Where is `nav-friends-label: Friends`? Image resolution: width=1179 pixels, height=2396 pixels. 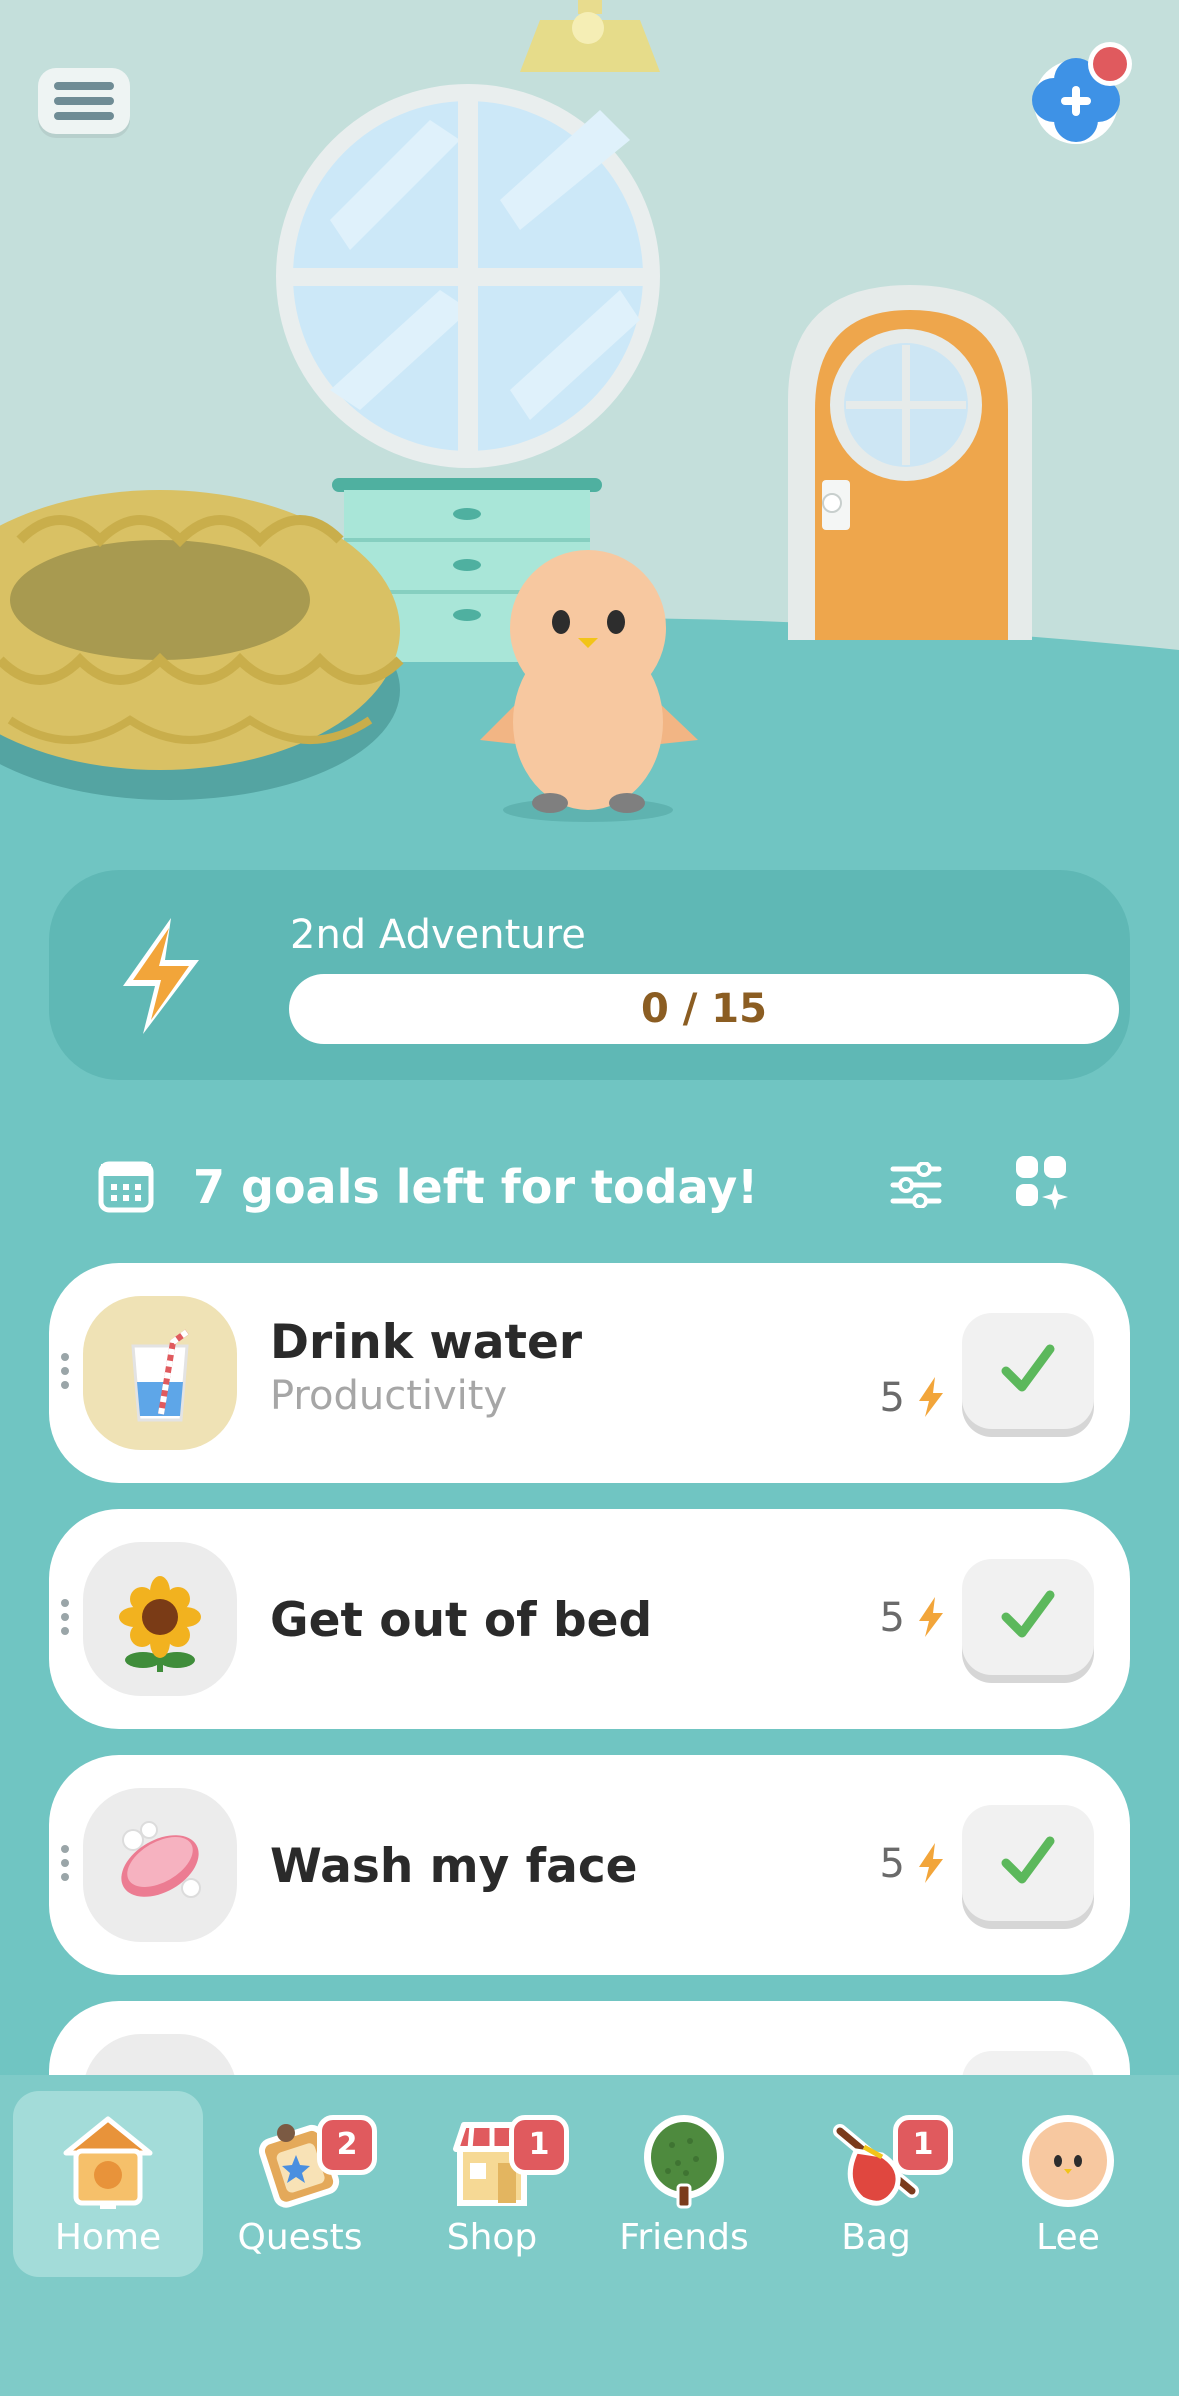
nav-friends-label: Friends is located at coordinates (684, 2237).